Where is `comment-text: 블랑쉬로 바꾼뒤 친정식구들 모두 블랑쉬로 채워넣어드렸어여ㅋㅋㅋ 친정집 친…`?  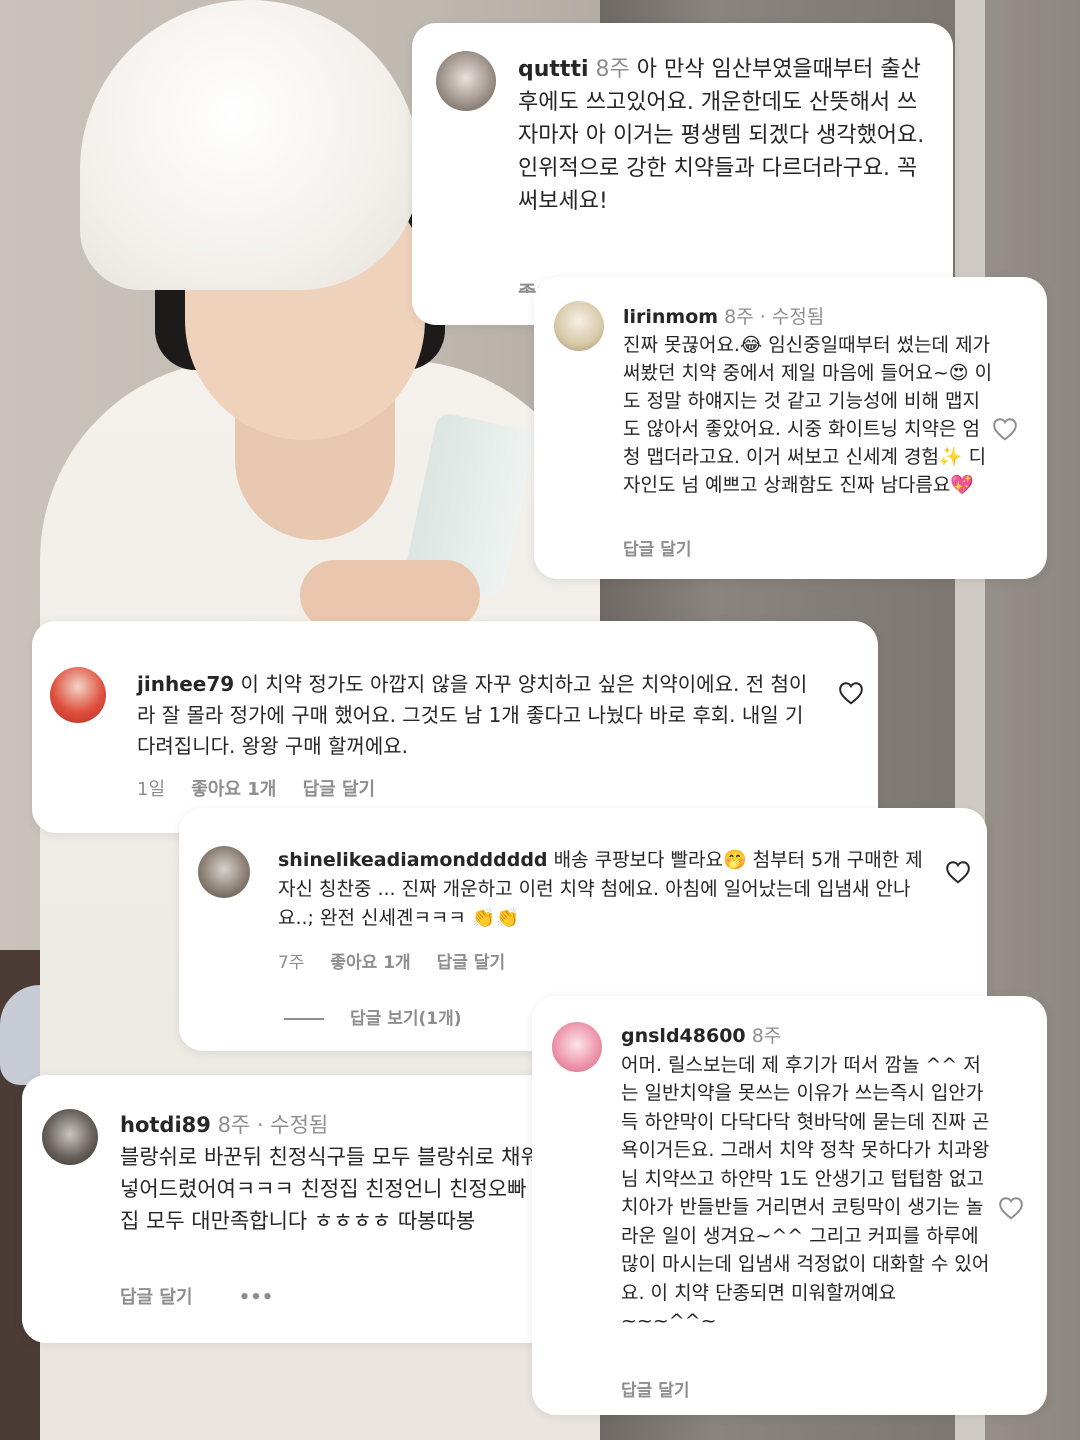 comment-text: 블랑쉬로 바꾼뒤 친정식구들 모두 블랑쉬로 채워넣어드렸어여ㅋㅋㅋ 친정집 친… is located at coordinates (330, 1189).